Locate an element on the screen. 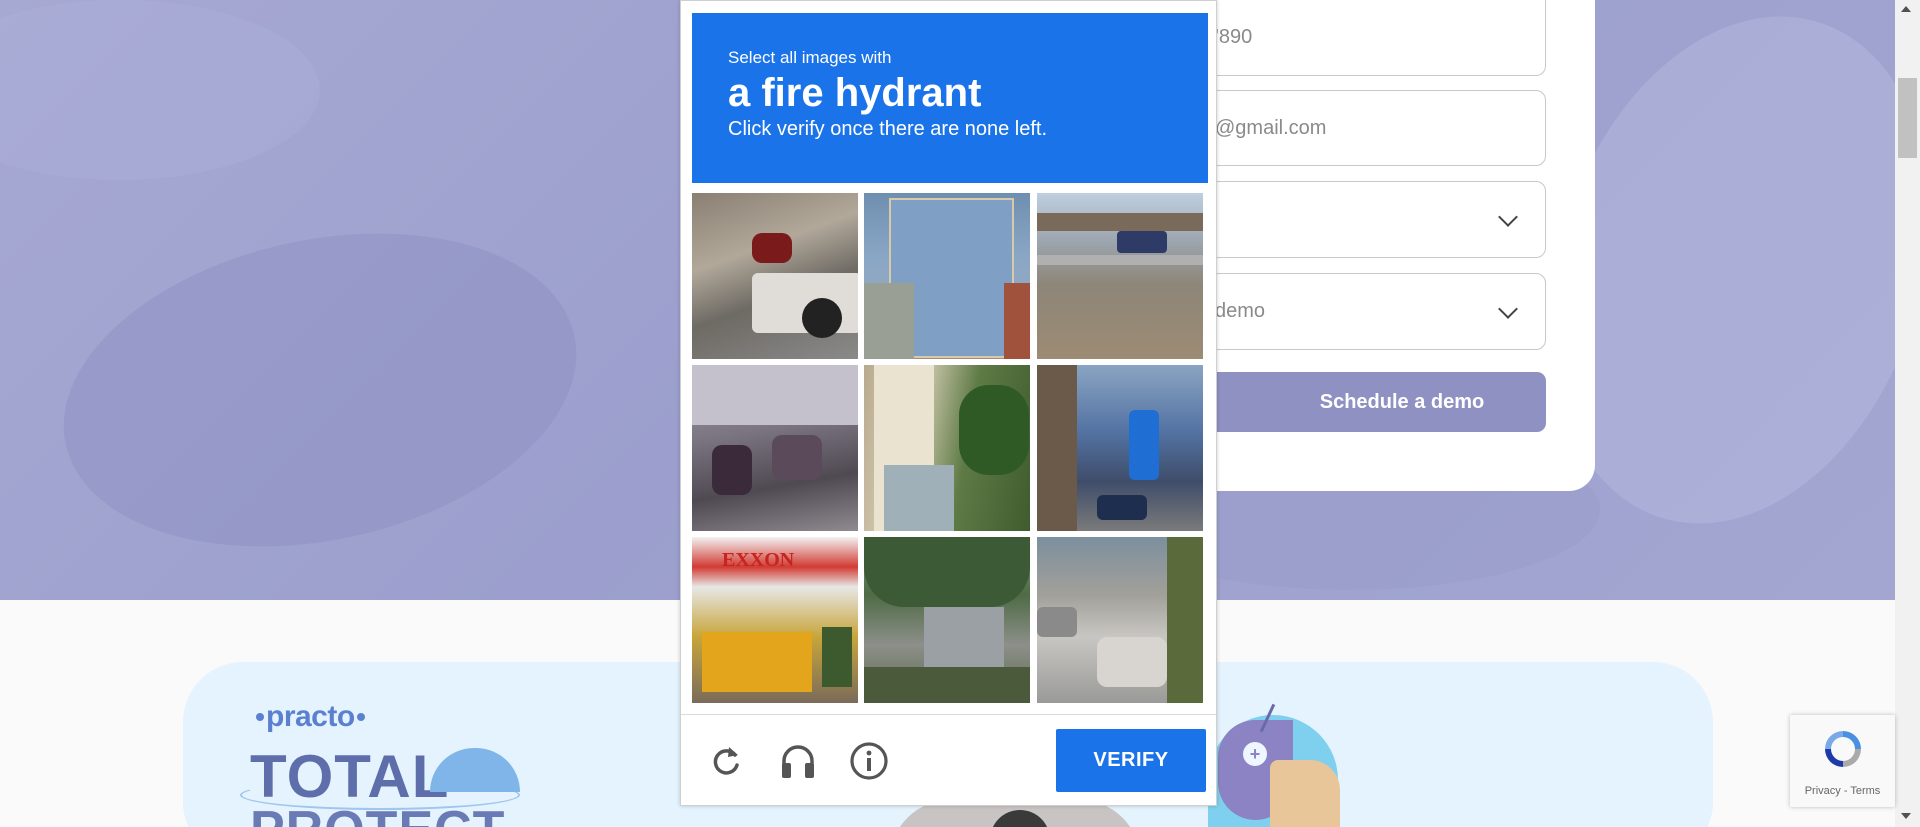 The width and height of the screenshot is (1920, 827). bag-illustration is located at coordinates (1305, 793).